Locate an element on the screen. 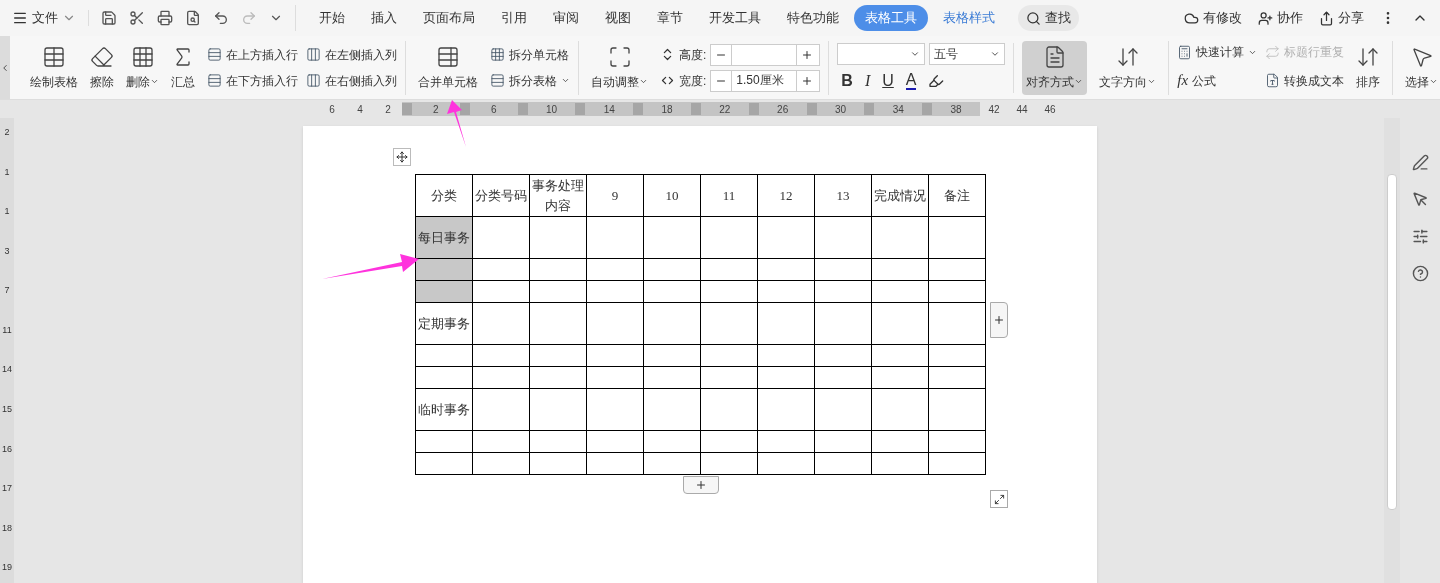  ruler-number: 6 is located at coordinates (493, 109).